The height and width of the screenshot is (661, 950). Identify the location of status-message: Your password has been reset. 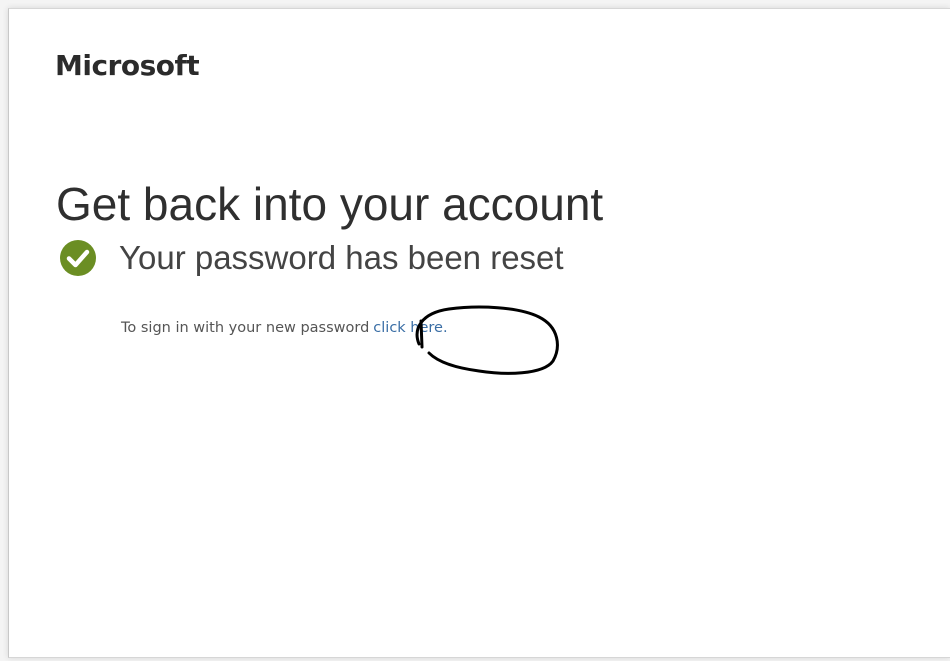
(311, 258).